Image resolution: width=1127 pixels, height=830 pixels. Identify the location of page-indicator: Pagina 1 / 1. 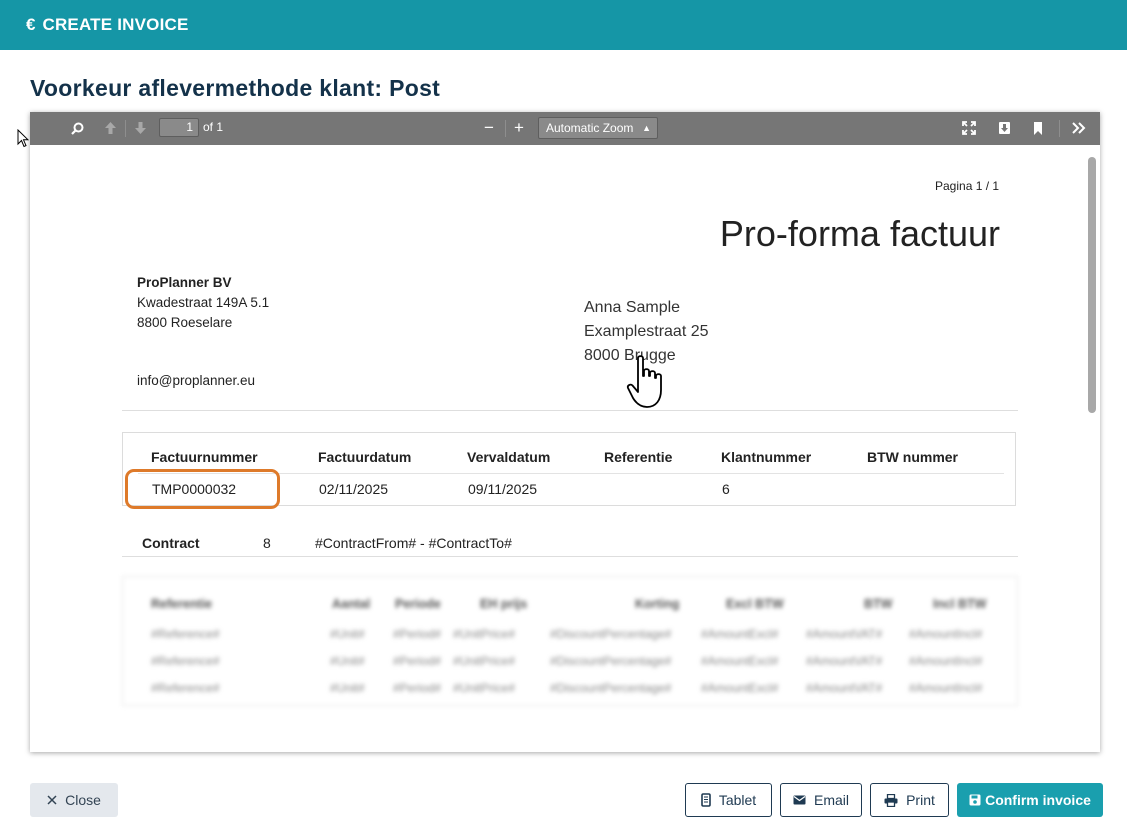
(967, 186).